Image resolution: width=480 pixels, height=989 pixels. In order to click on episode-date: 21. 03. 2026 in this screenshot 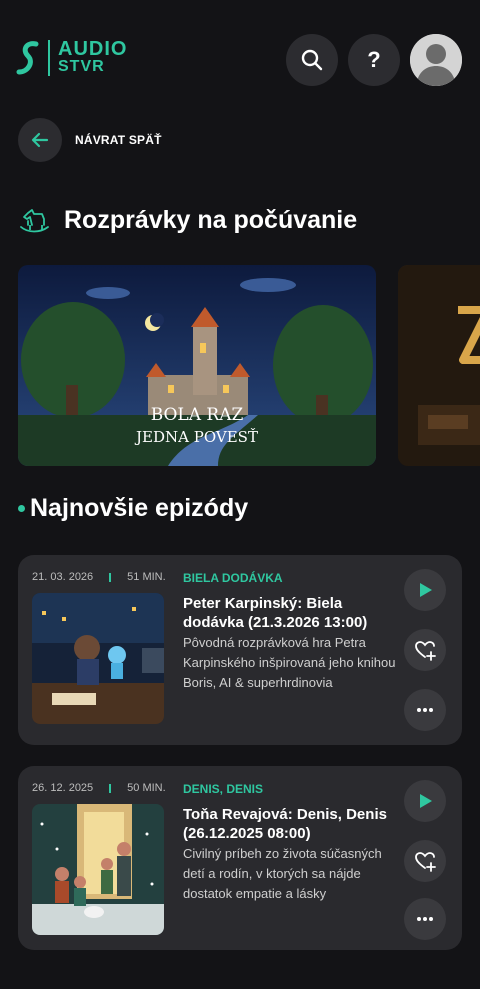, I will do `click(63, 577)`.